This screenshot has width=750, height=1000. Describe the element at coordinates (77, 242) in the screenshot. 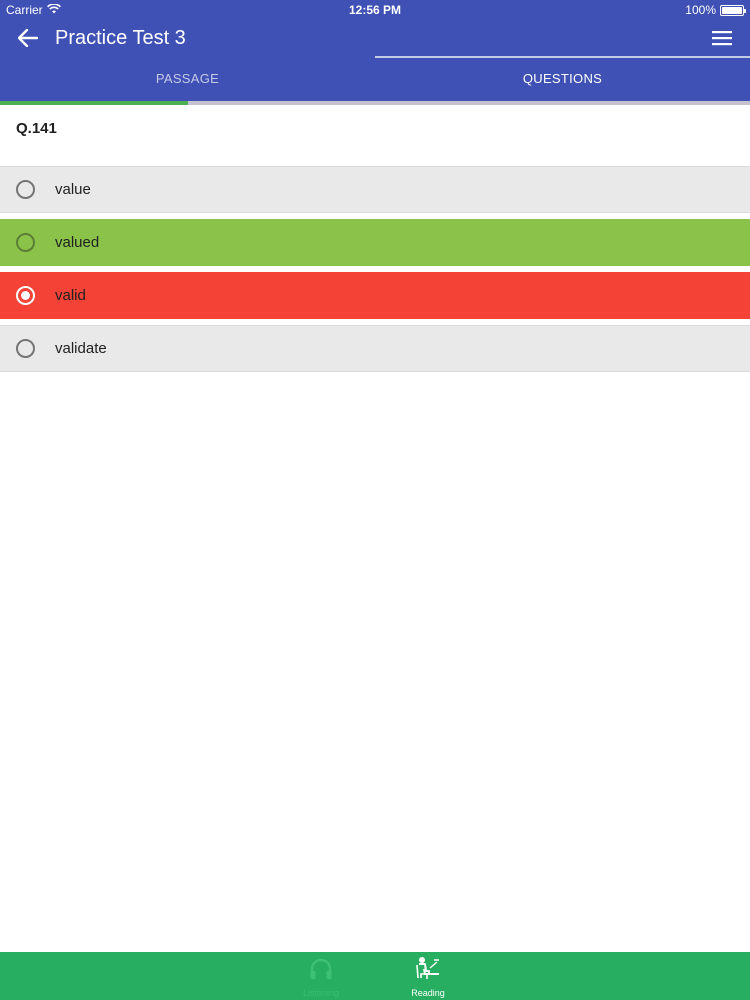

I see `option-label: valued` at that location.